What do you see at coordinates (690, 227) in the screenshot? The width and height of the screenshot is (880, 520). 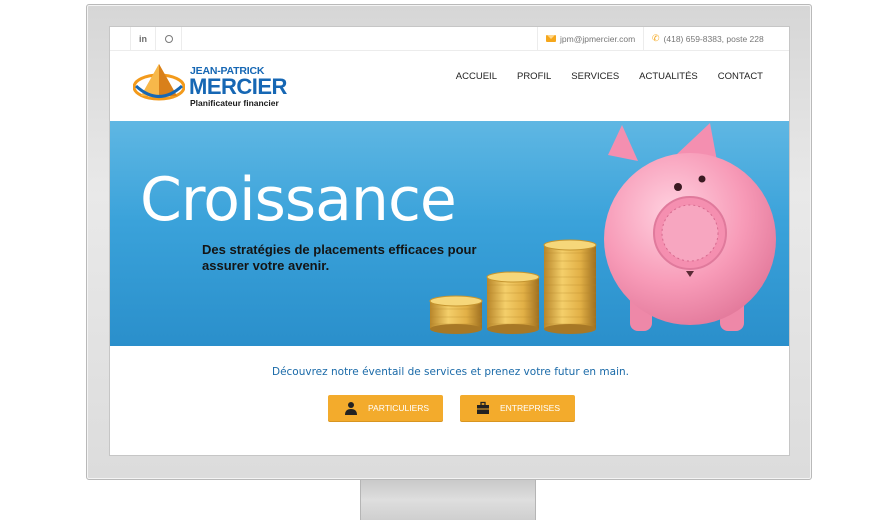 I see `piggy-bank` at bounding box center [690, 227].